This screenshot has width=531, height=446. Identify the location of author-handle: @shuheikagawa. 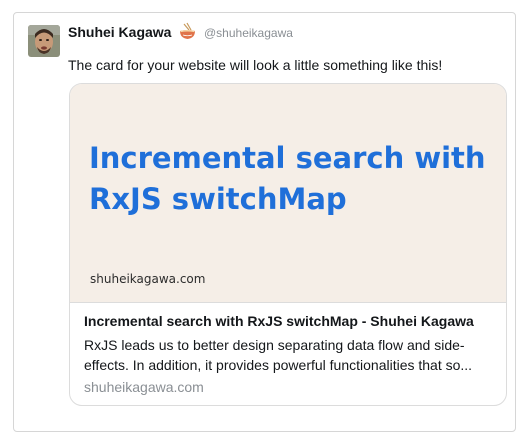
(248, 33).